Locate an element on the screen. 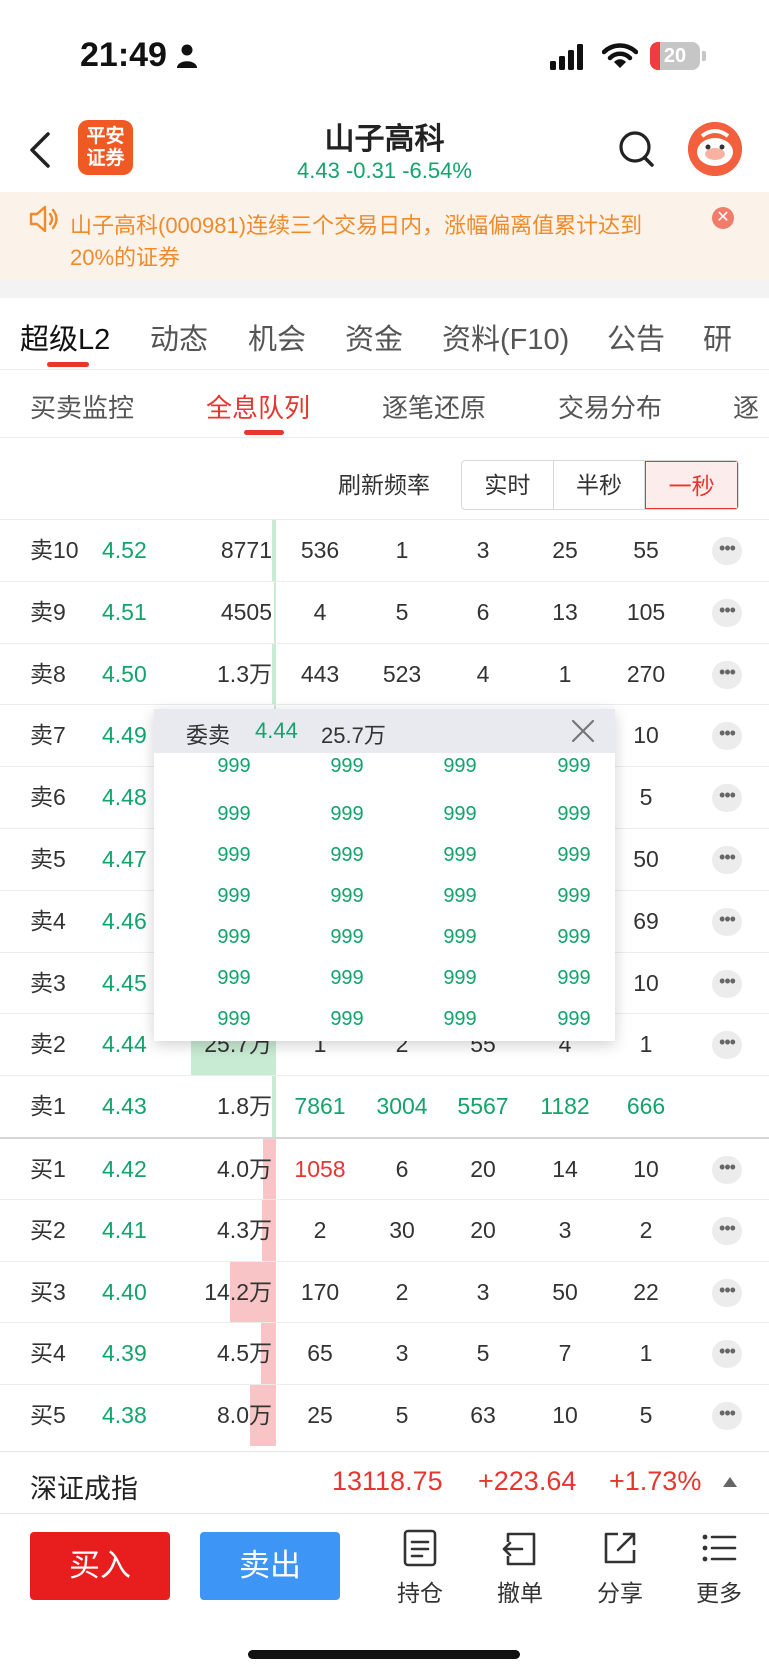 This screenshot has height=1665, width=769. refresh-option-1: 半秒 is located at coordinates (600, 485).